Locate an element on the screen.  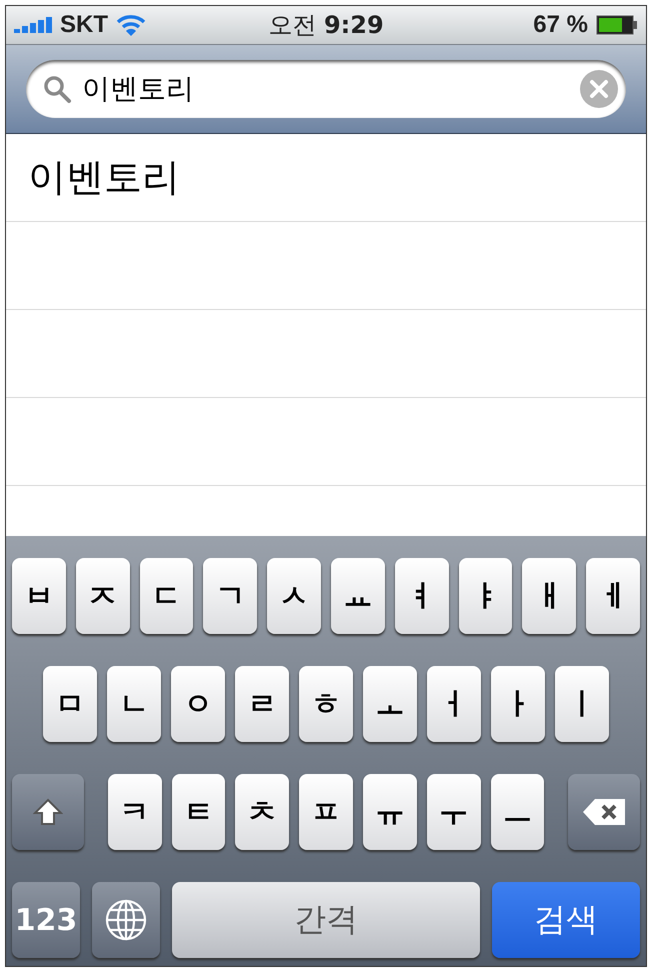
delete-key is located at coordinates (604, 812).